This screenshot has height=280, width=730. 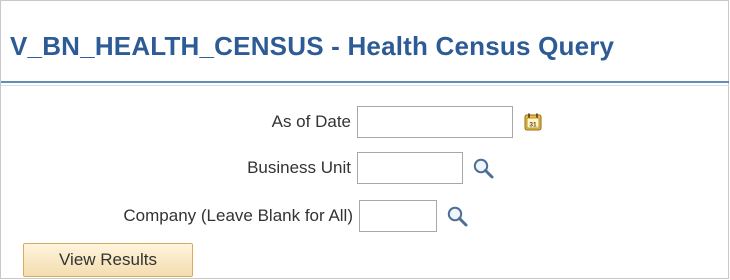 I want to click on calendar-icon: 31, so click(x=533, y=122).